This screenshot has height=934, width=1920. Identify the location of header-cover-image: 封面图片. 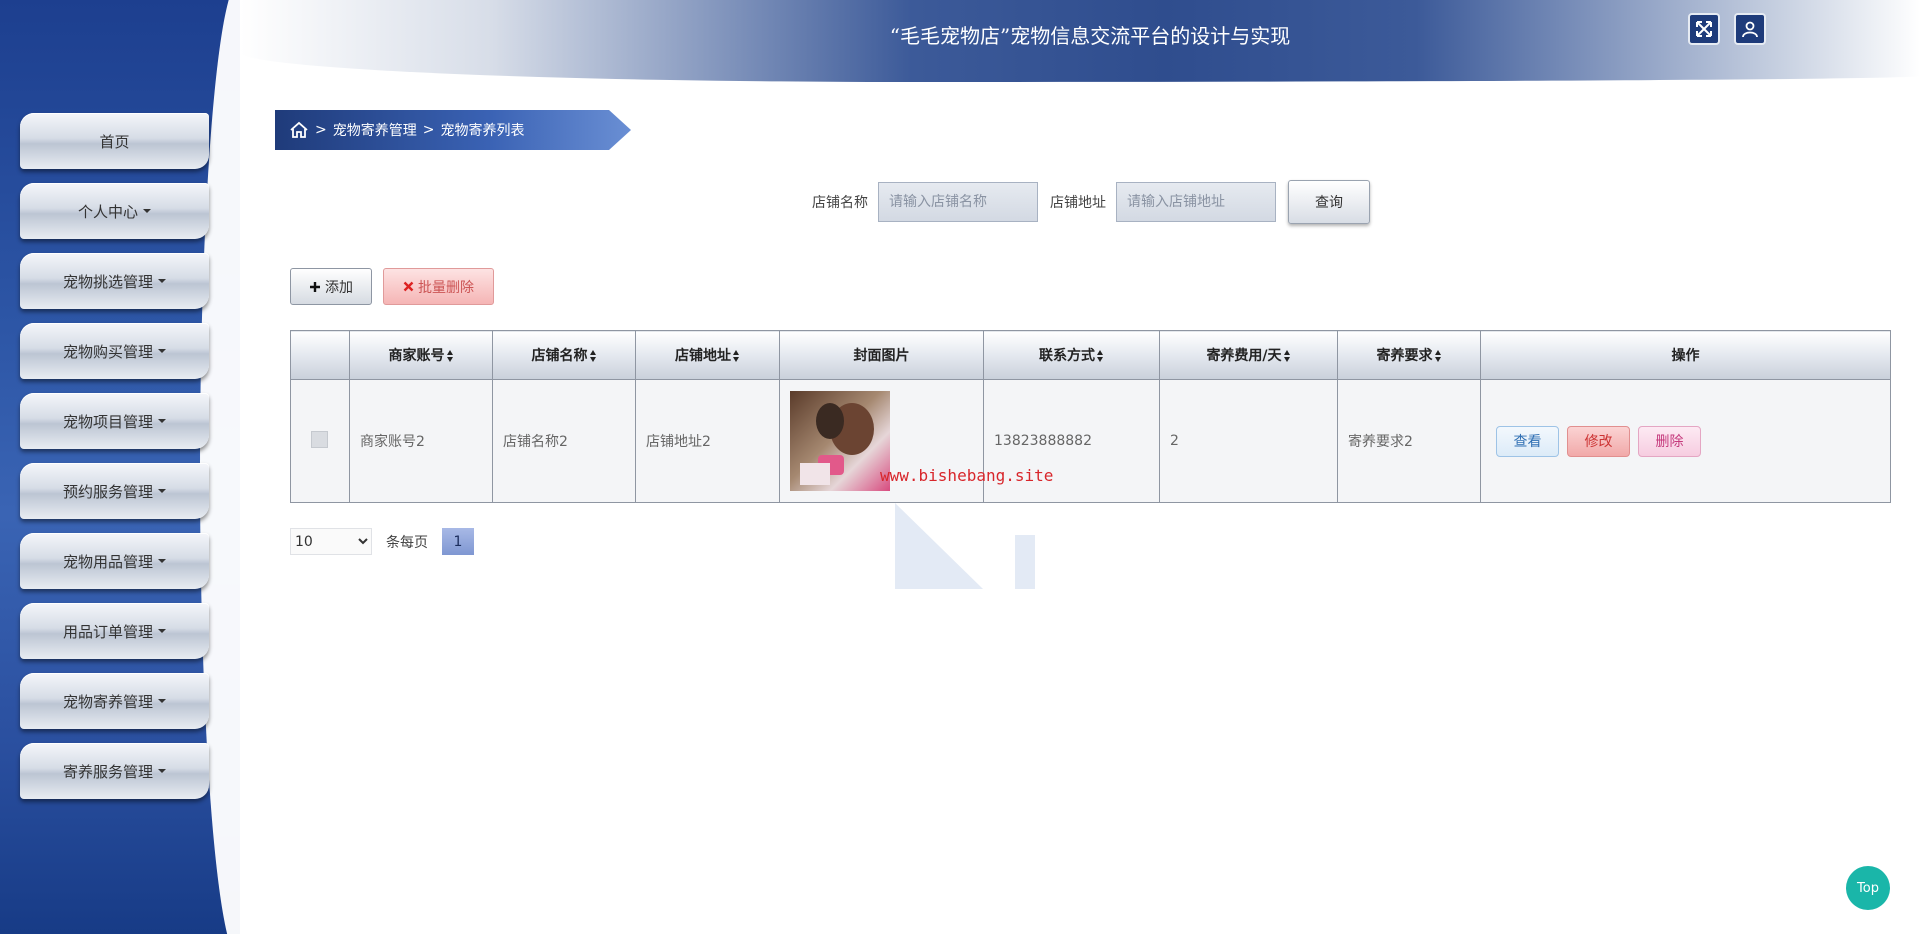
(881, 355).